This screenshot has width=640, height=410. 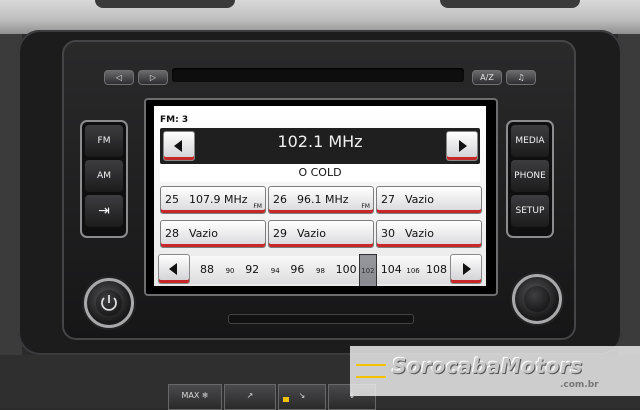 What do you see at coordinates (530, 211) in the screenshot?
I see `setup-button: SETUP` at bounding box center [530, 211].